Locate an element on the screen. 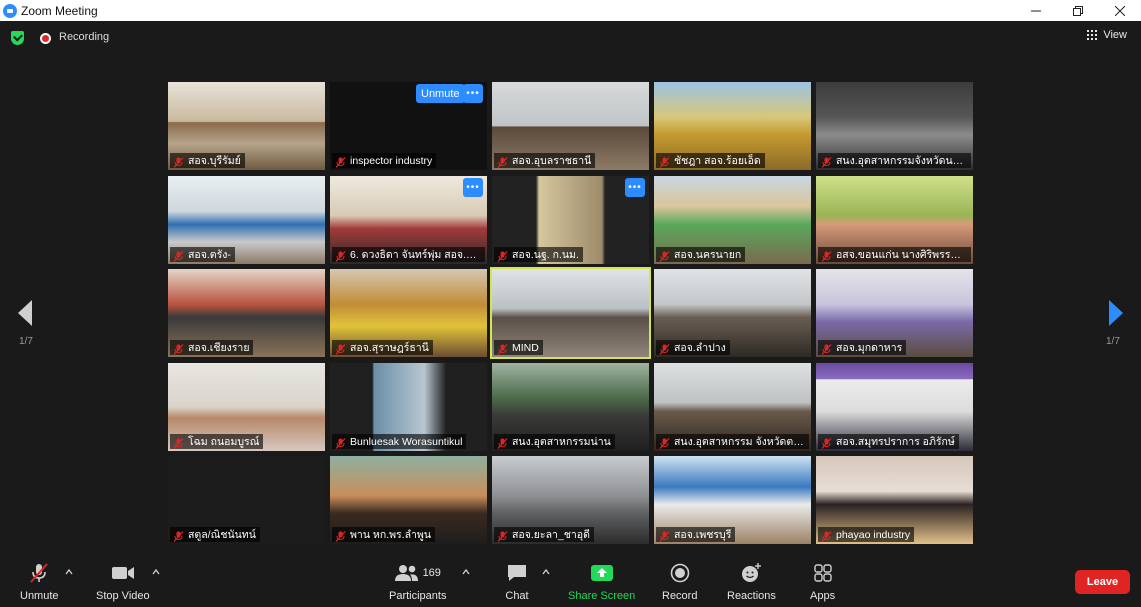  participant-nameplate: สอจ.ตรัง- is located at coordinates (202, 254).